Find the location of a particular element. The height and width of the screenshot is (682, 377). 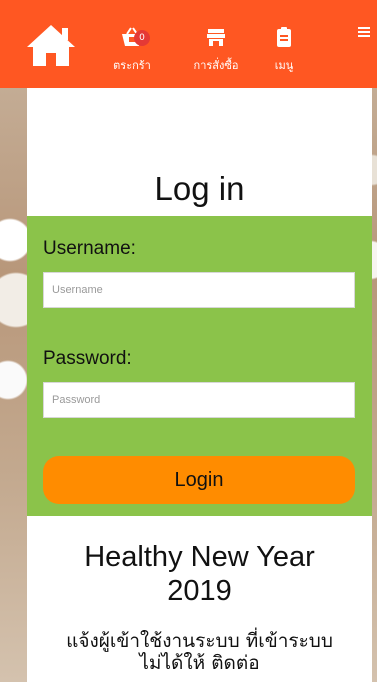

page-title: Log in is located at coordinates (199, 188).